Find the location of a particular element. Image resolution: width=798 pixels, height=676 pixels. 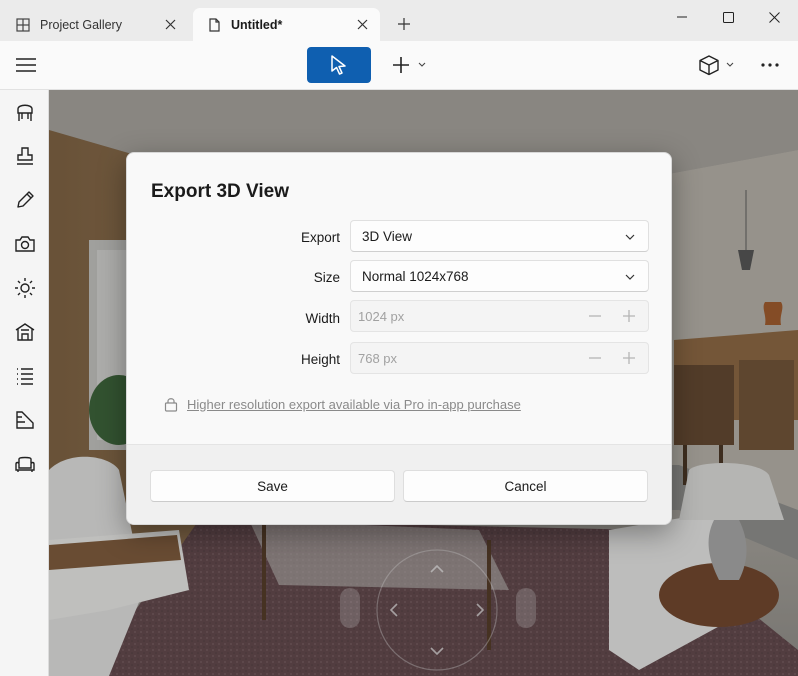

minimize-icon is located at coordinates (682, 17).